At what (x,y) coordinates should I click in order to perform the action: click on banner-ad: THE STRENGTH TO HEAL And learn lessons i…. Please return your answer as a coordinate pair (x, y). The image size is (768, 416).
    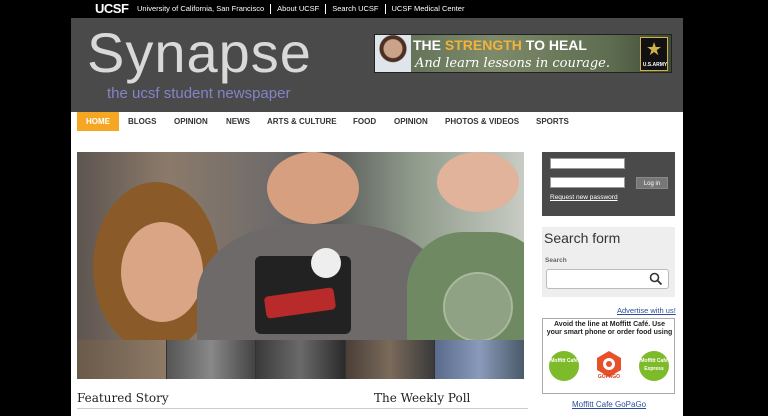
    Looking at the image, I should click on (523, 53).